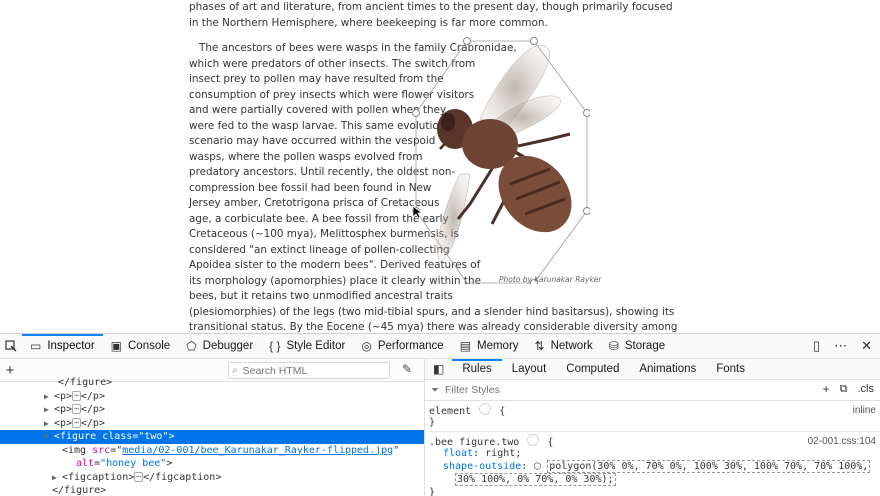 The height and width of the screenshot is (496, 880). Describe the element at coordinates (36, 346) in the screenshot. I see `inspector-icon: ▭` at that location.